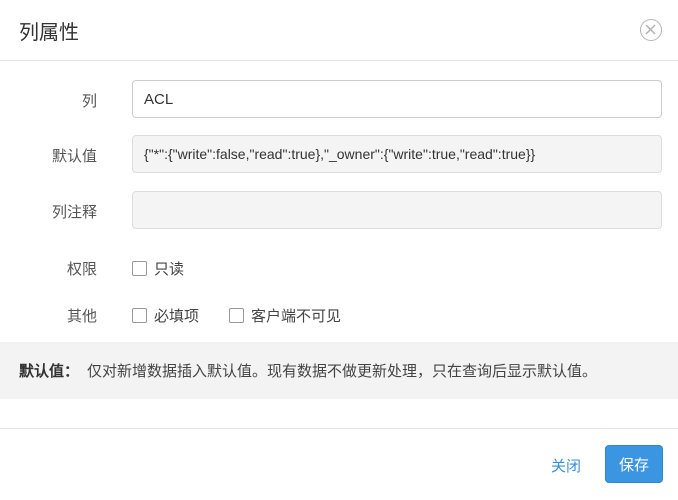 The width and height of the screenshot is (678, 500). I want to click on footer-divider, so click(339, 428).